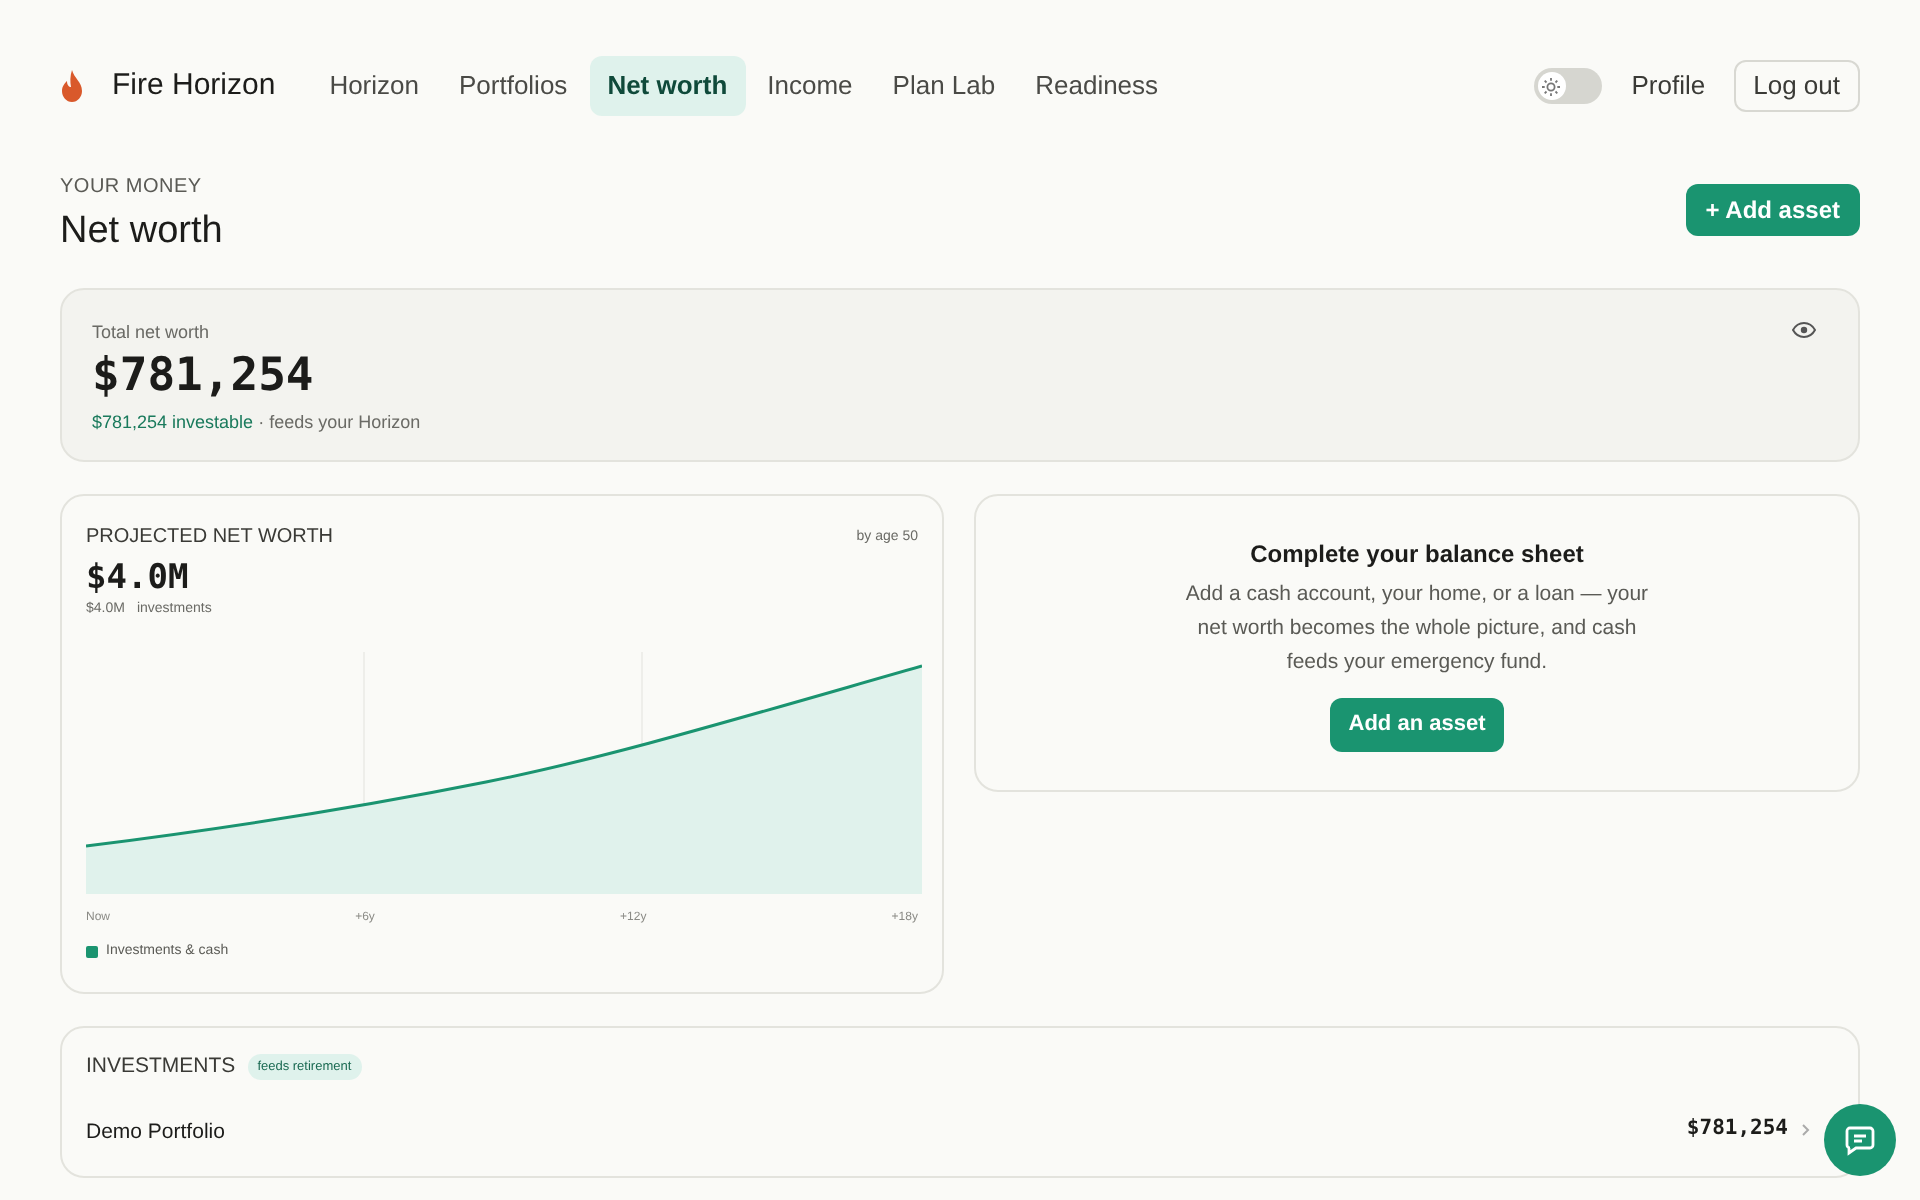  I want to click on nav-tab: Readiness, so click(1097, 86).